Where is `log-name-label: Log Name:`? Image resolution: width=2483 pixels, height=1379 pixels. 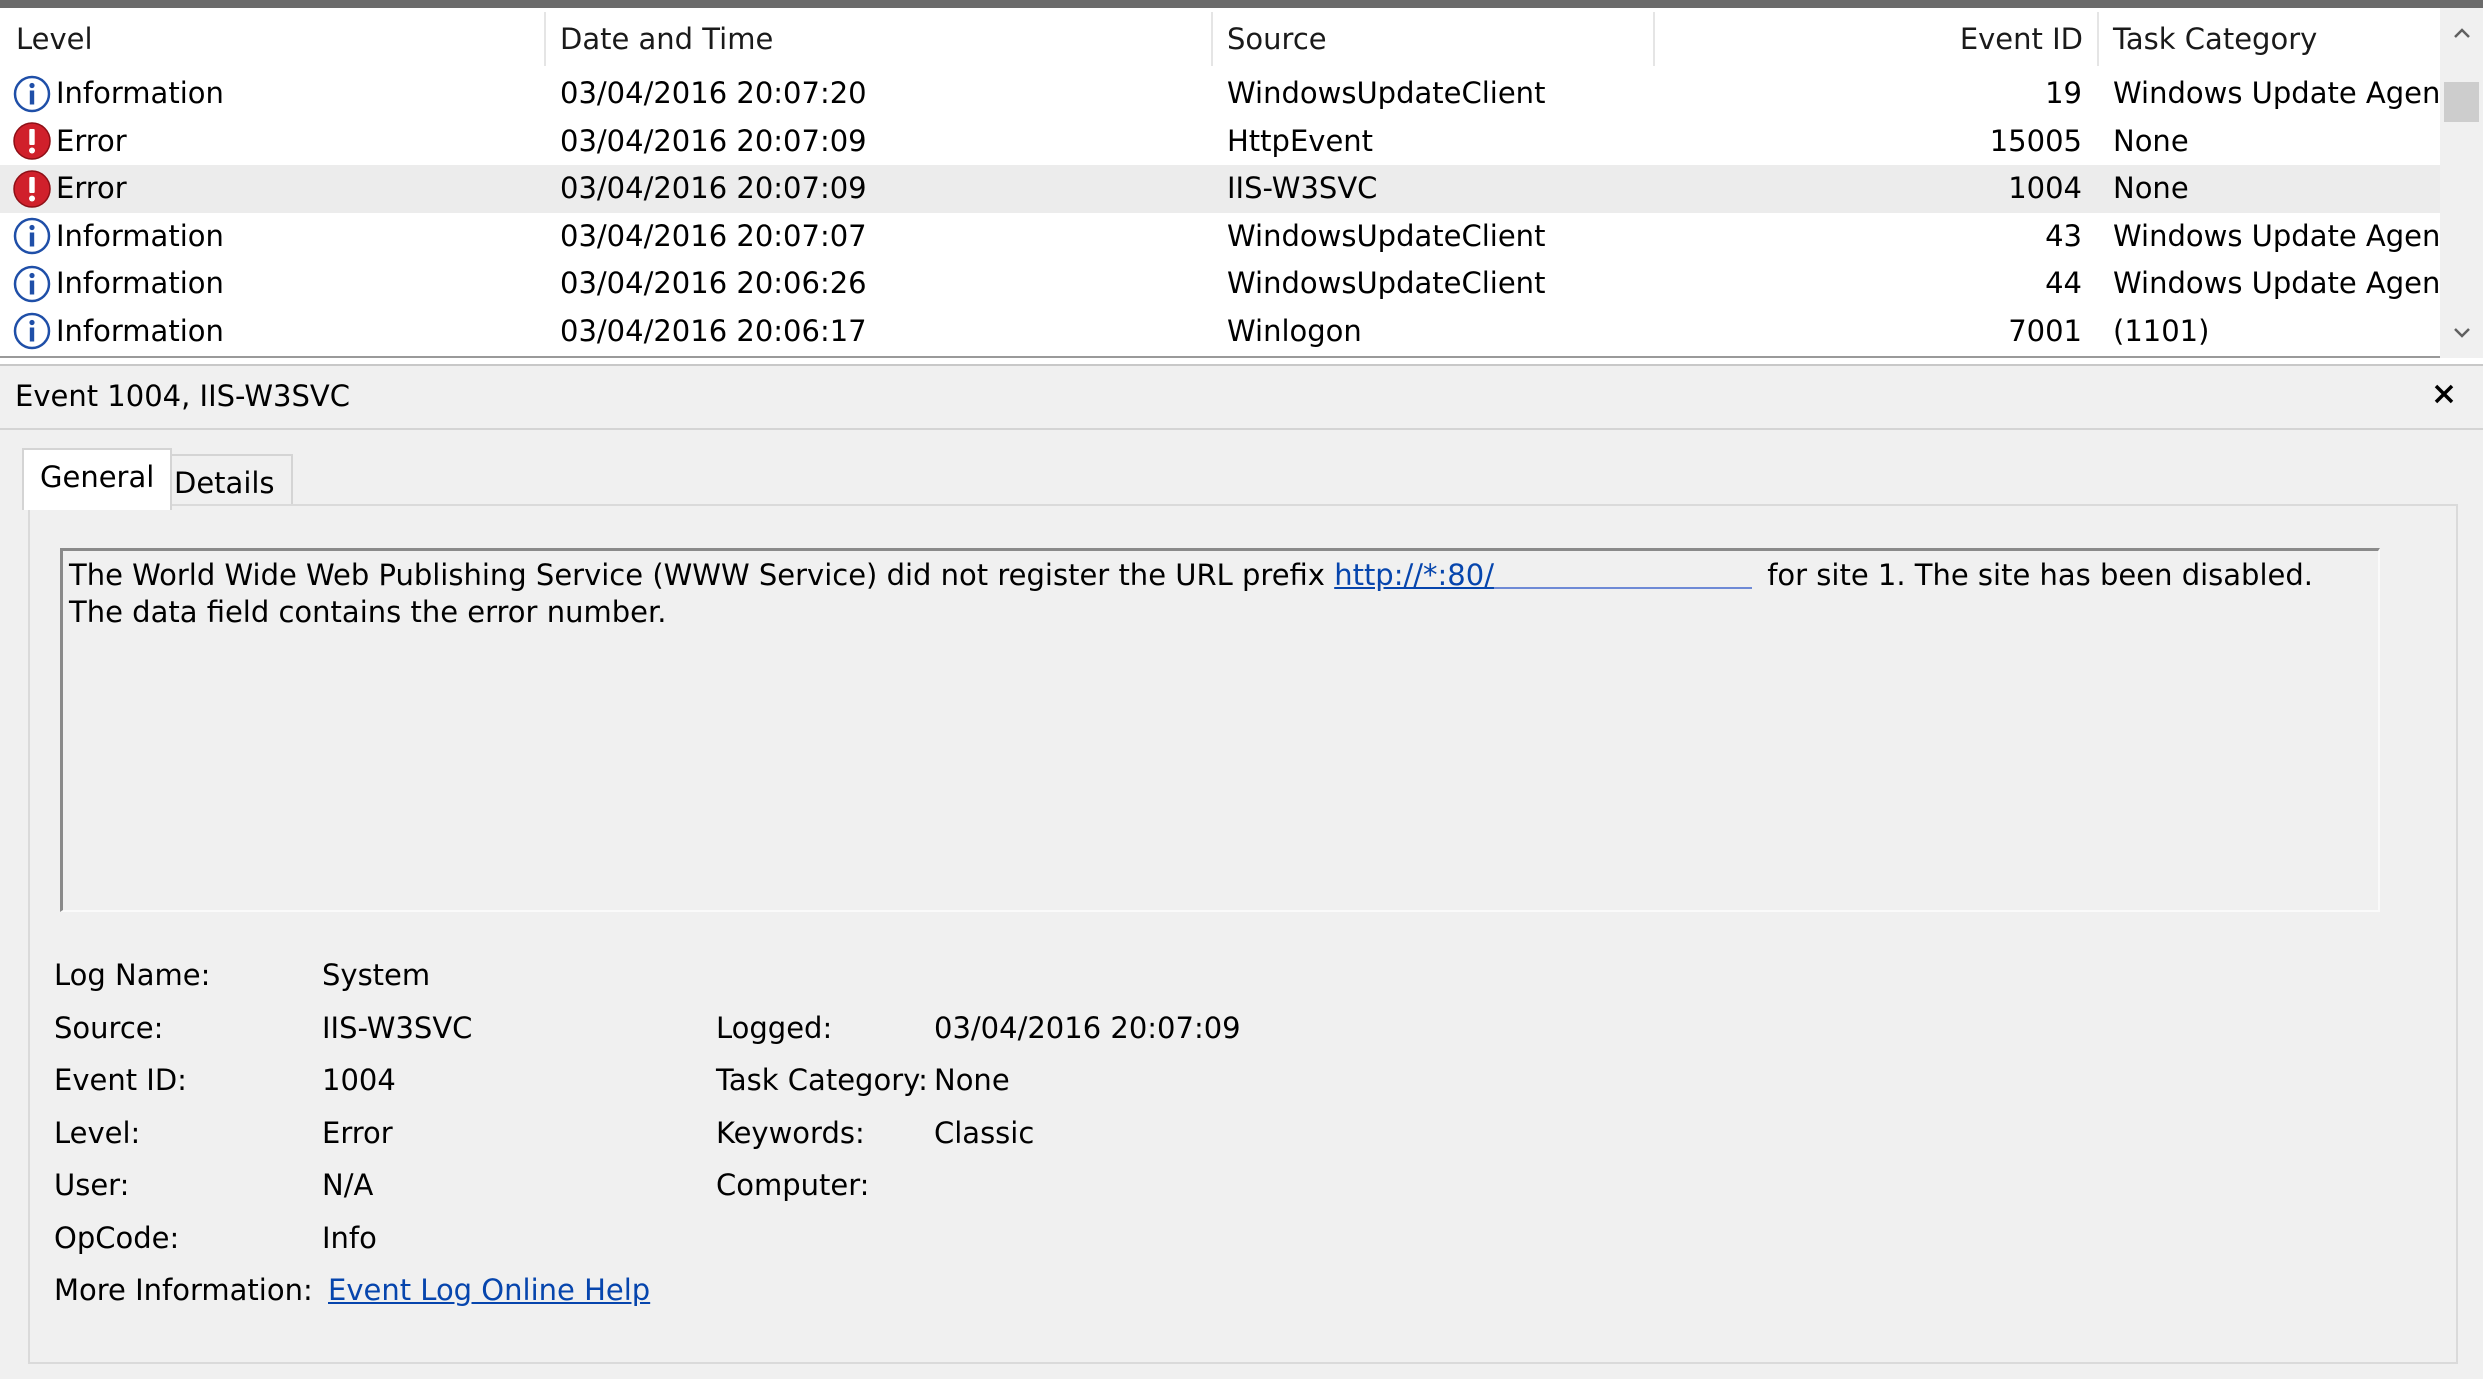
log-name-label: Log Name: is located at coordinates (132, 975).